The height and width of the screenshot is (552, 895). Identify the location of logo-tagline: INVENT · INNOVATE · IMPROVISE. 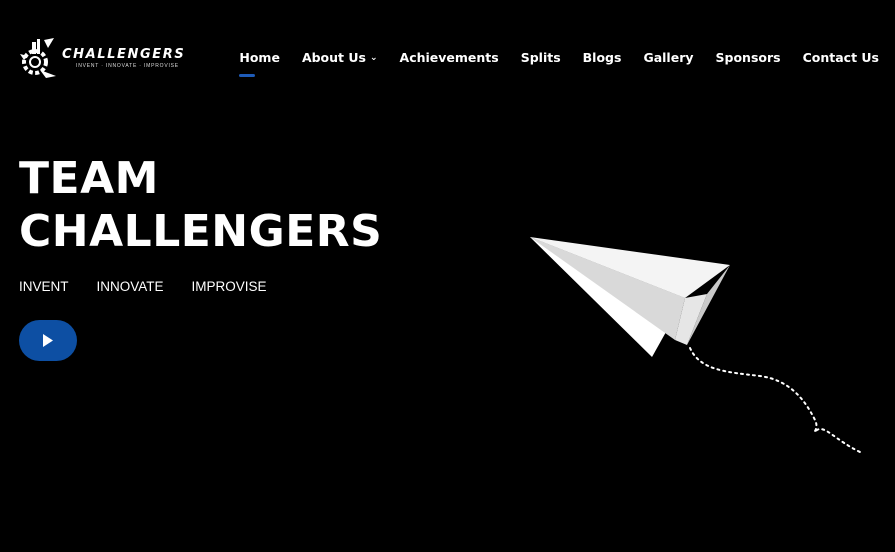
(127, 65).